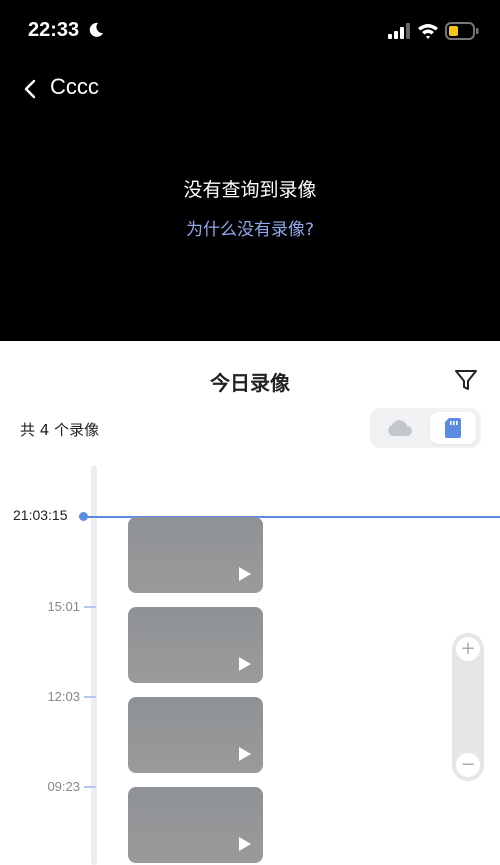 The width and height of the screenshot is (500, 865). What do you see at coordinates (468, 649) in the screenshot?
I see `zoom-in-button: +` at bounding box center [468, 649].